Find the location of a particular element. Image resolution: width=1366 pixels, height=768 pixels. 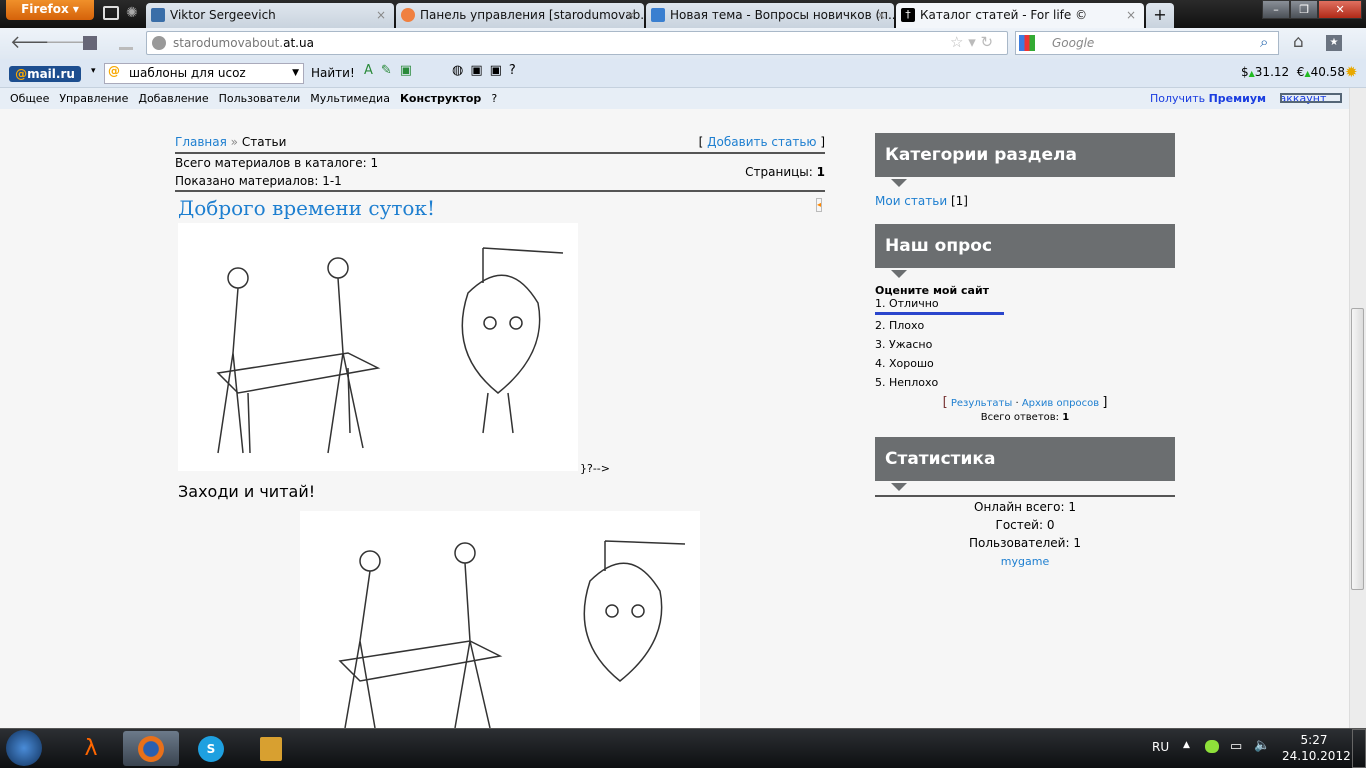

network-icon: ▭ is located at coordinates (1236, 746).